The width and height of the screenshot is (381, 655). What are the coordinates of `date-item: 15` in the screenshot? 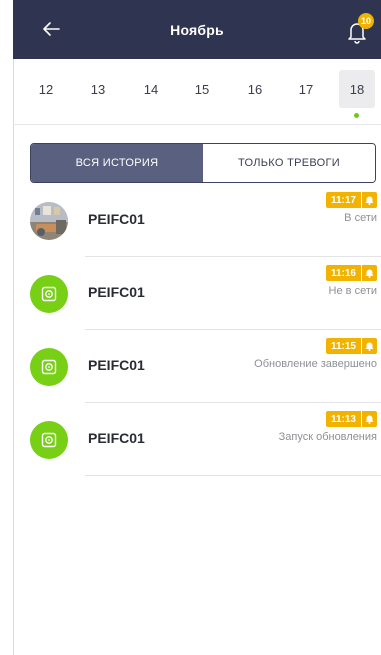 It's located at (202, 89).